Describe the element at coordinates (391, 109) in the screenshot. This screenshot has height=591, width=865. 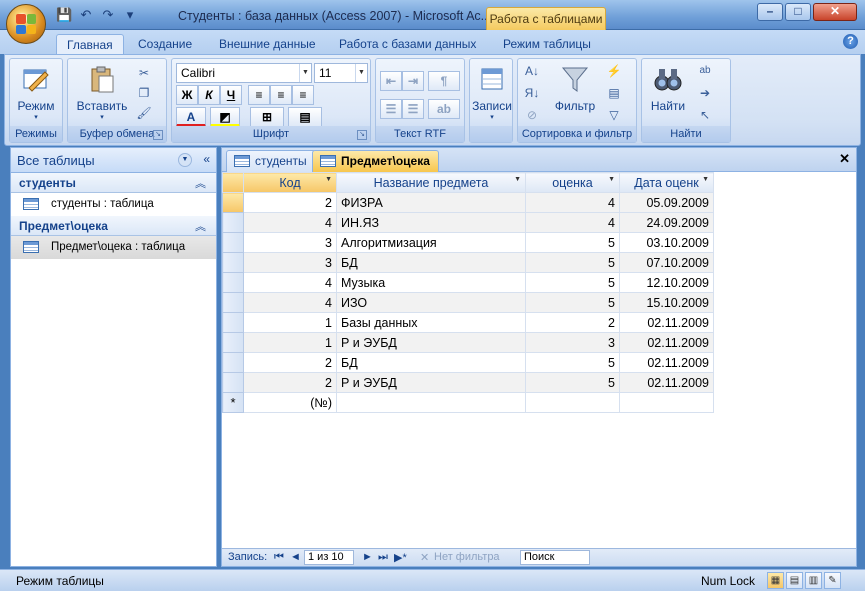
I see `numbering-icon: ☰` at that location.